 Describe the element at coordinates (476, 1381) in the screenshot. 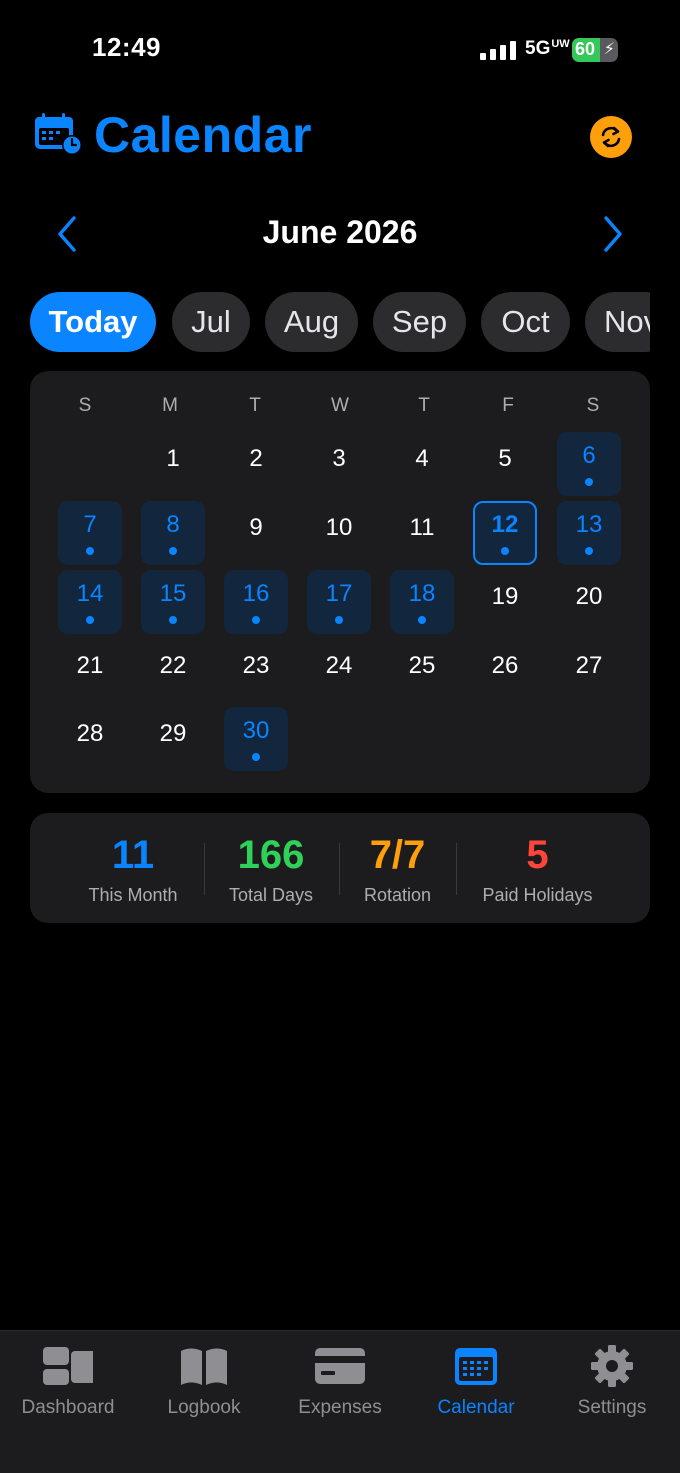

I see `tab-calendar: Calendar` at that location.